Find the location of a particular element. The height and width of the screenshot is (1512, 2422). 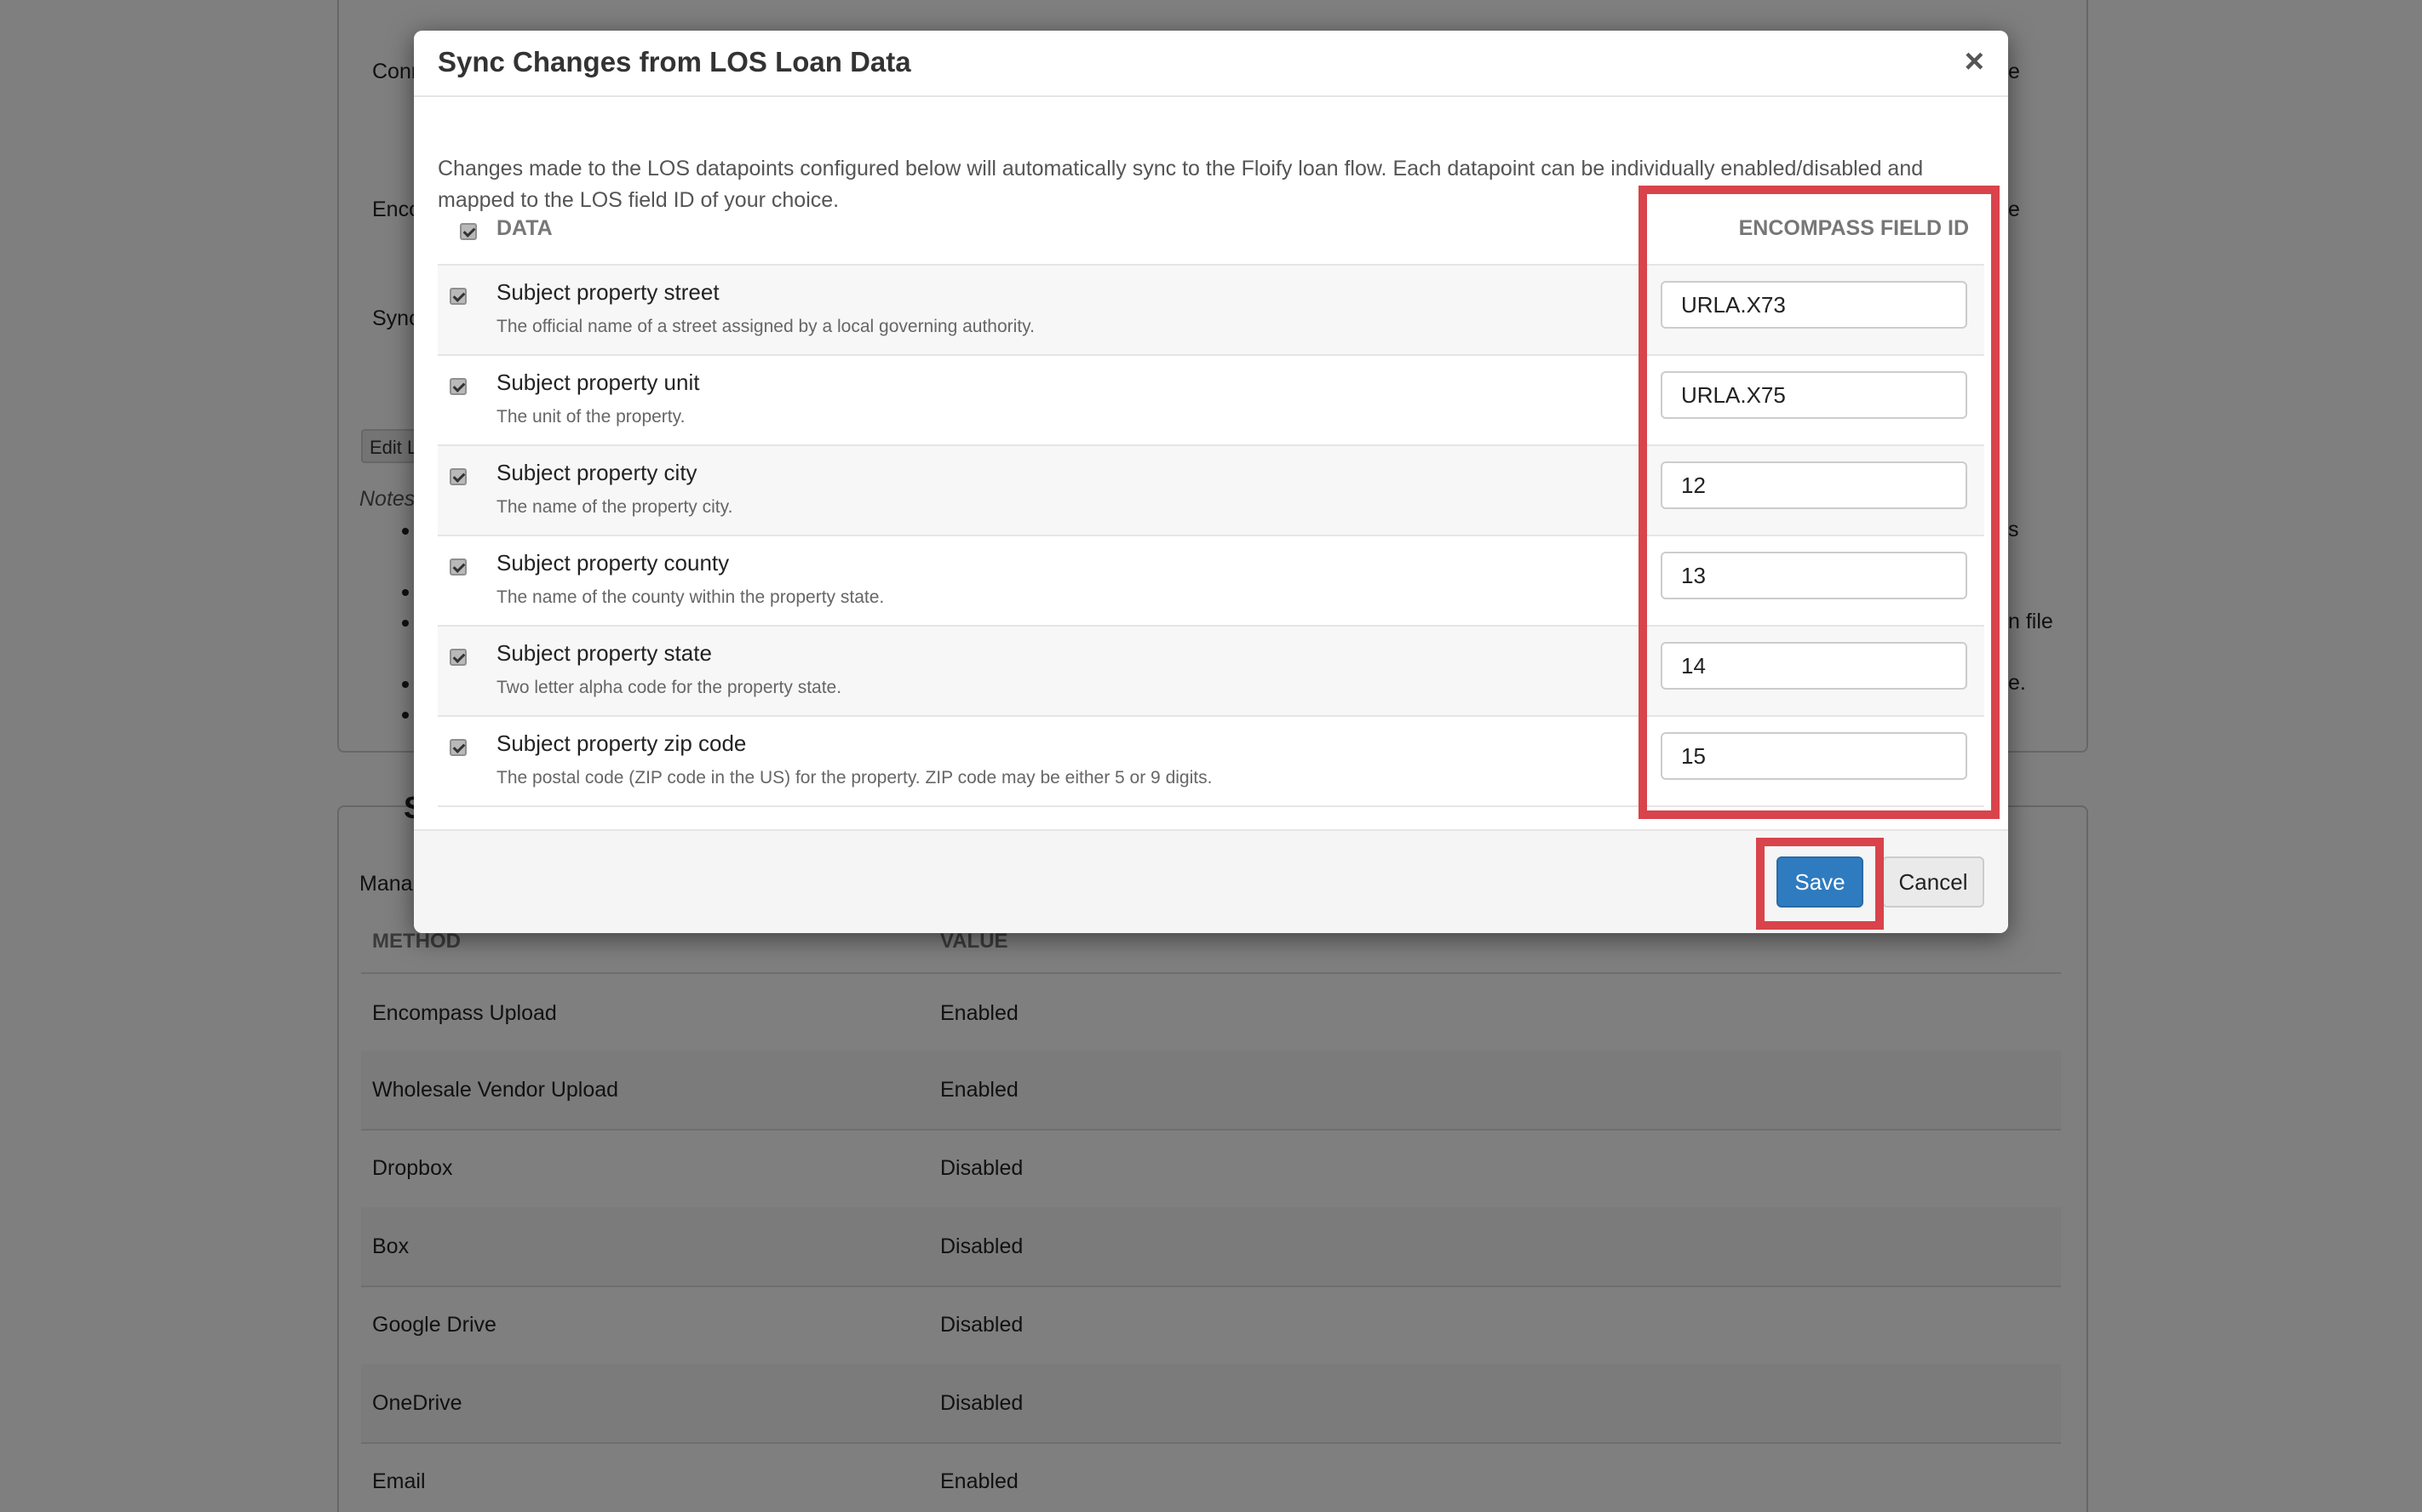

field-id-highlight is located at coordinates (1819, 503).